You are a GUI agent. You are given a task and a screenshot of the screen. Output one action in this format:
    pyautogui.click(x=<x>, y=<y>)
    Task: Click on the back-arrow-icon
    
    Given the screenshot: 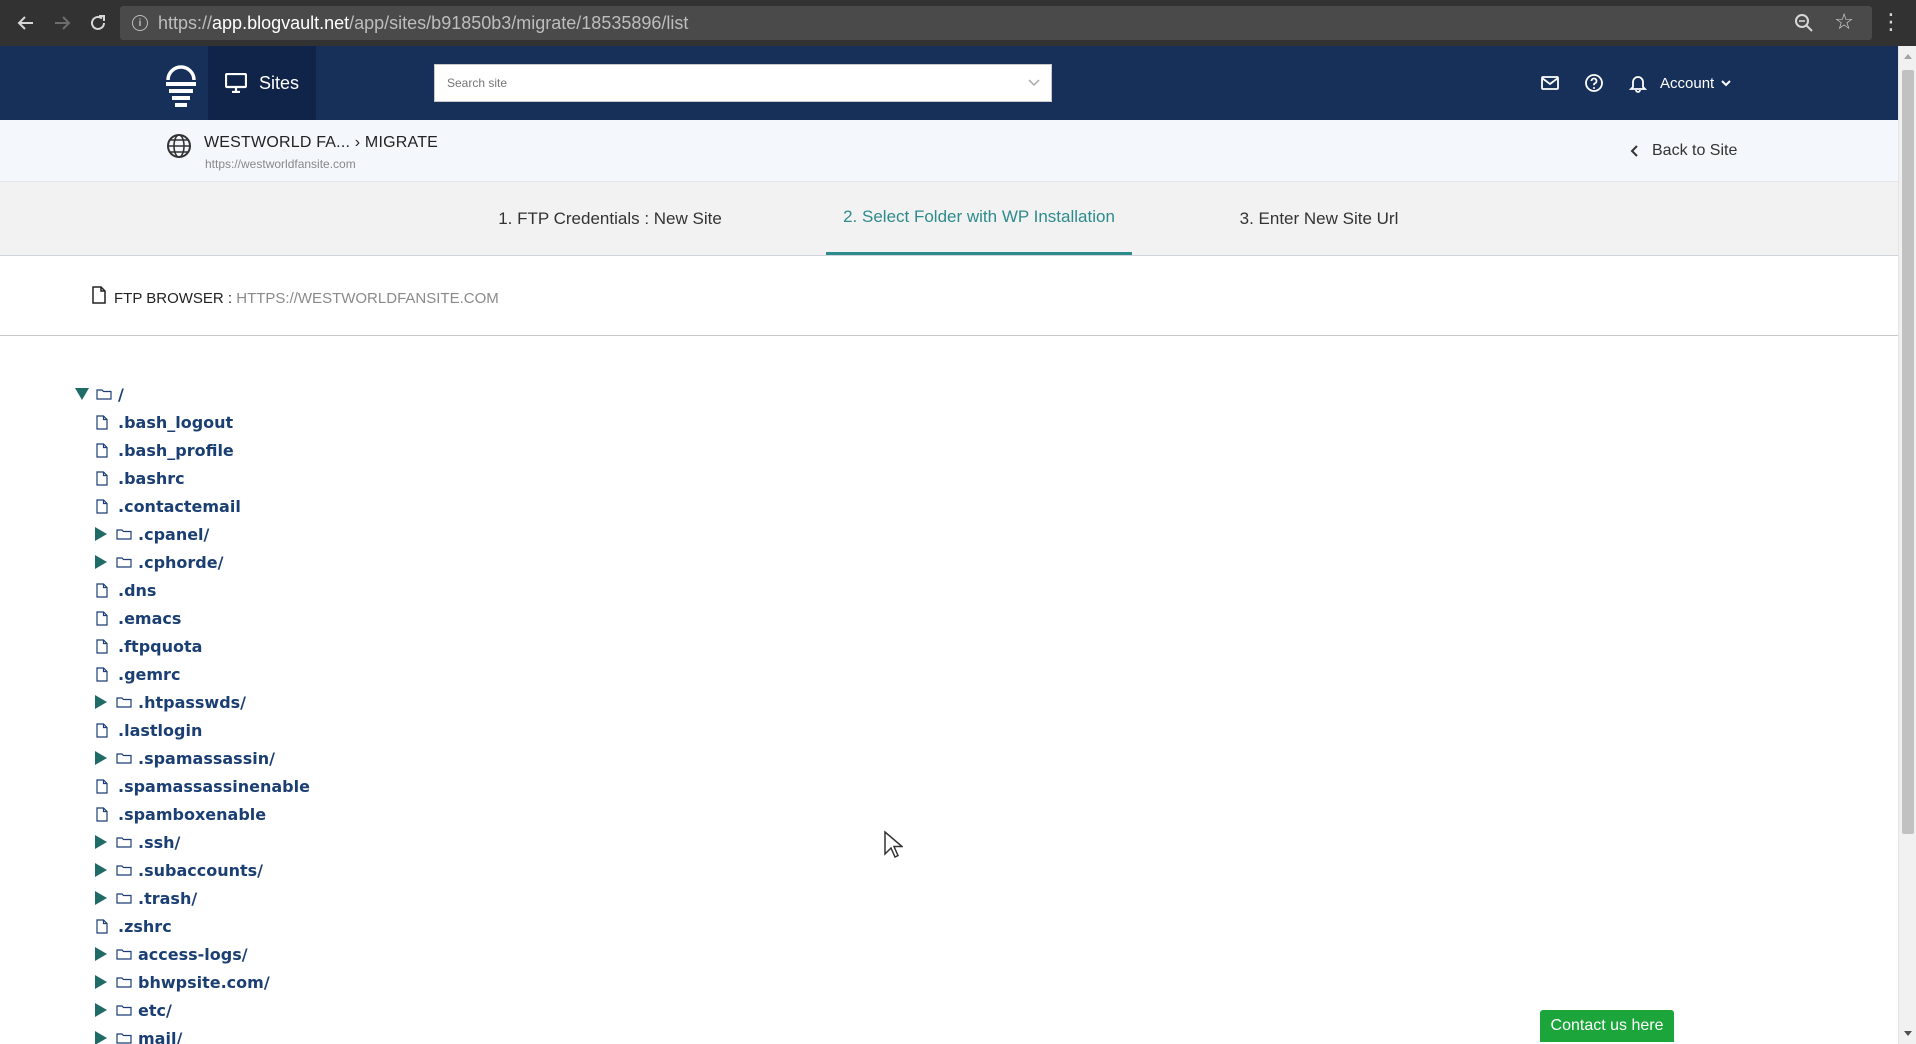 What is the action you would take?
    pyautogui.click(x=26, y=23)
    